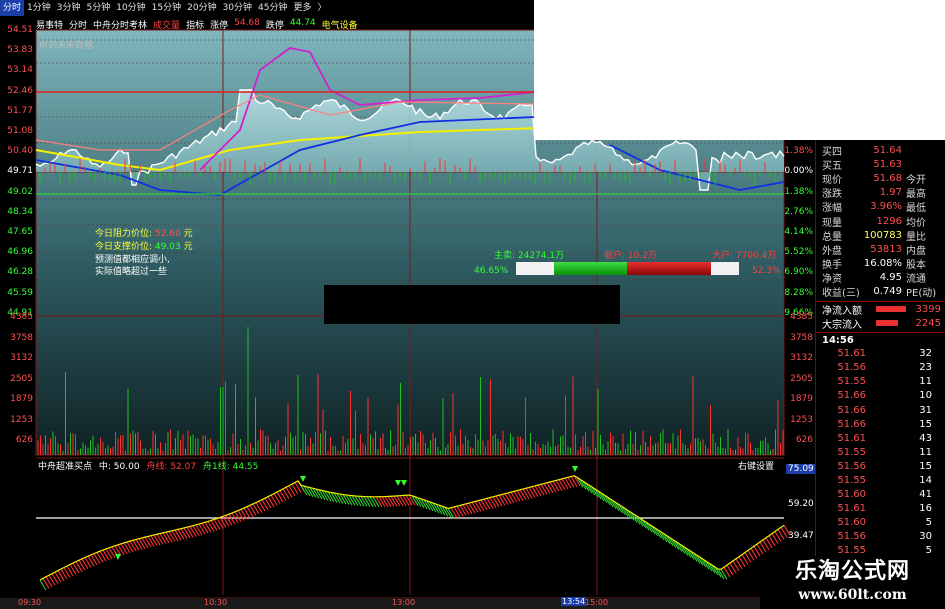  Describe the element at coordinates (880, 466) in the screenshot. I see `tick-row: 51.56 15` at that location.